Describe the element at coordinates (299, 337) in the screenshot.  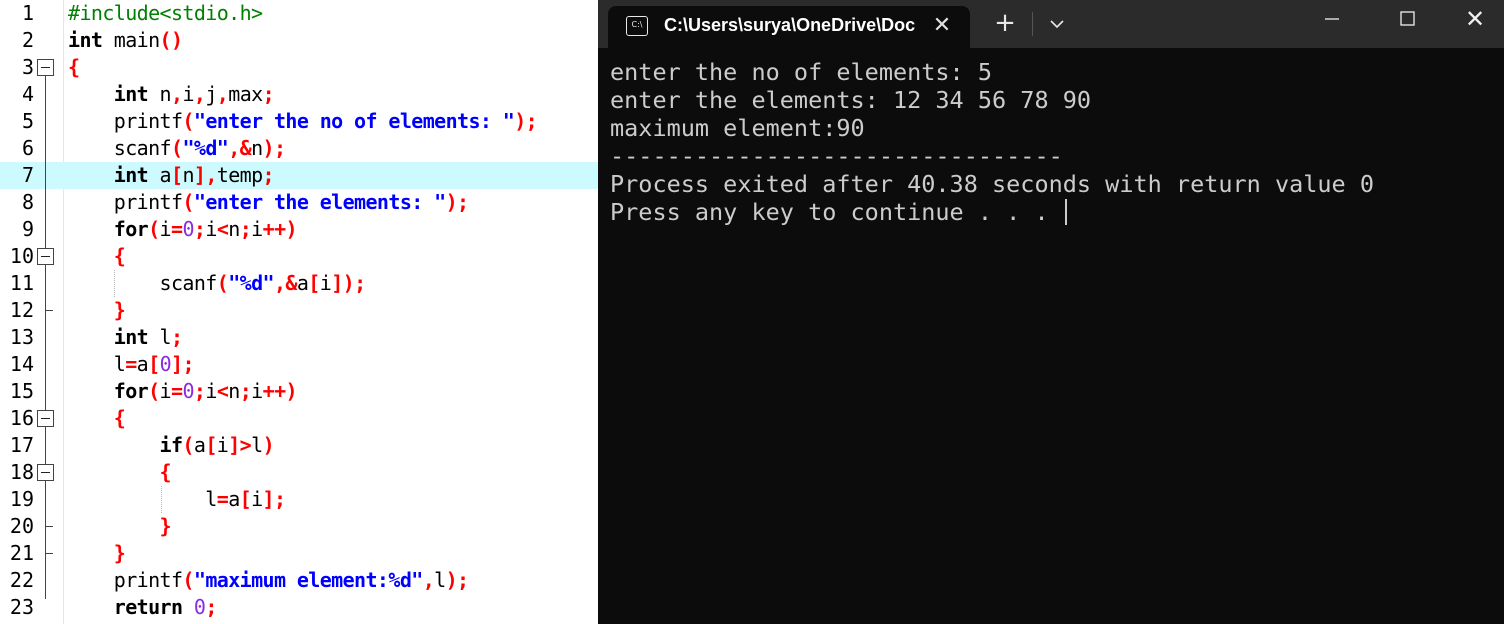
I see `code-line: 13 int l;` at that location.